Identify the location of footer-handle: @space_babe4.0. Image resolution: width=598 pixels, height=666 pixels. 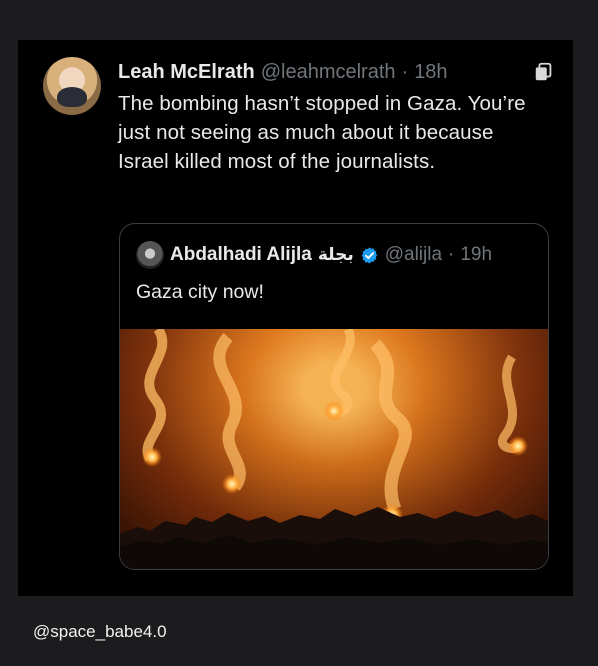
(100, 631).